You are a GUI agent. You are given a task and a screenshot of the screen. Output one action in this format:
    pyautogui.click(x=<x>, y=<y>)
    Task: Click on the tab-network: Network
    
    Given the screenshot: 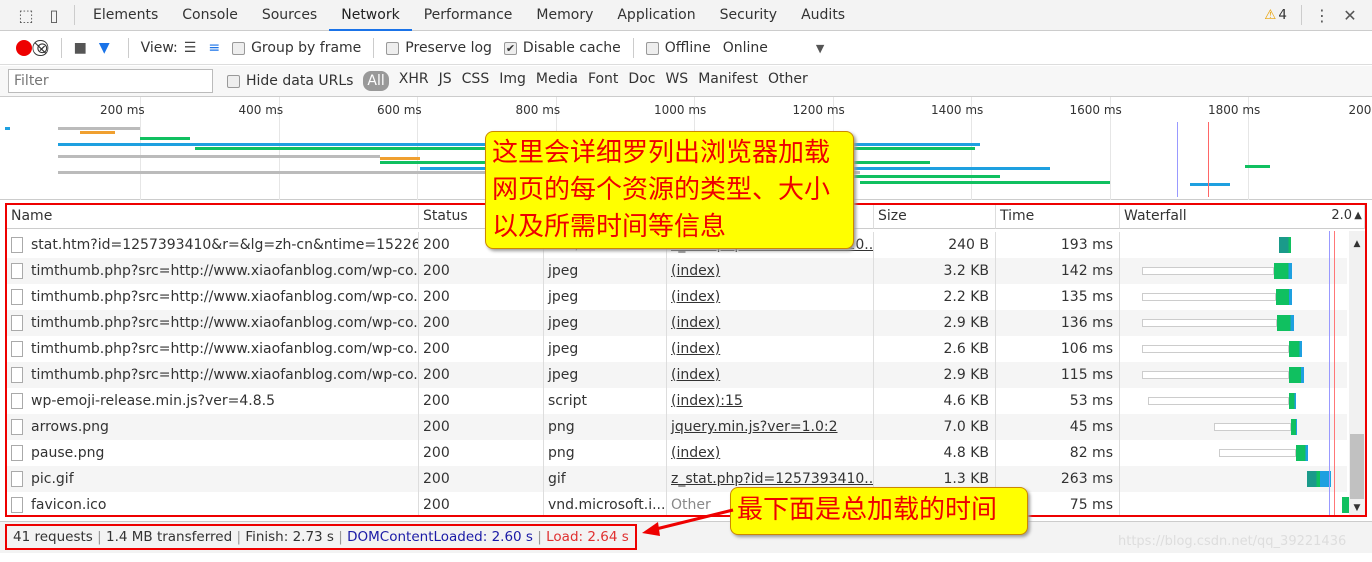 What is the action you would take?
    pyautogui.click(x=370, y=15)
    